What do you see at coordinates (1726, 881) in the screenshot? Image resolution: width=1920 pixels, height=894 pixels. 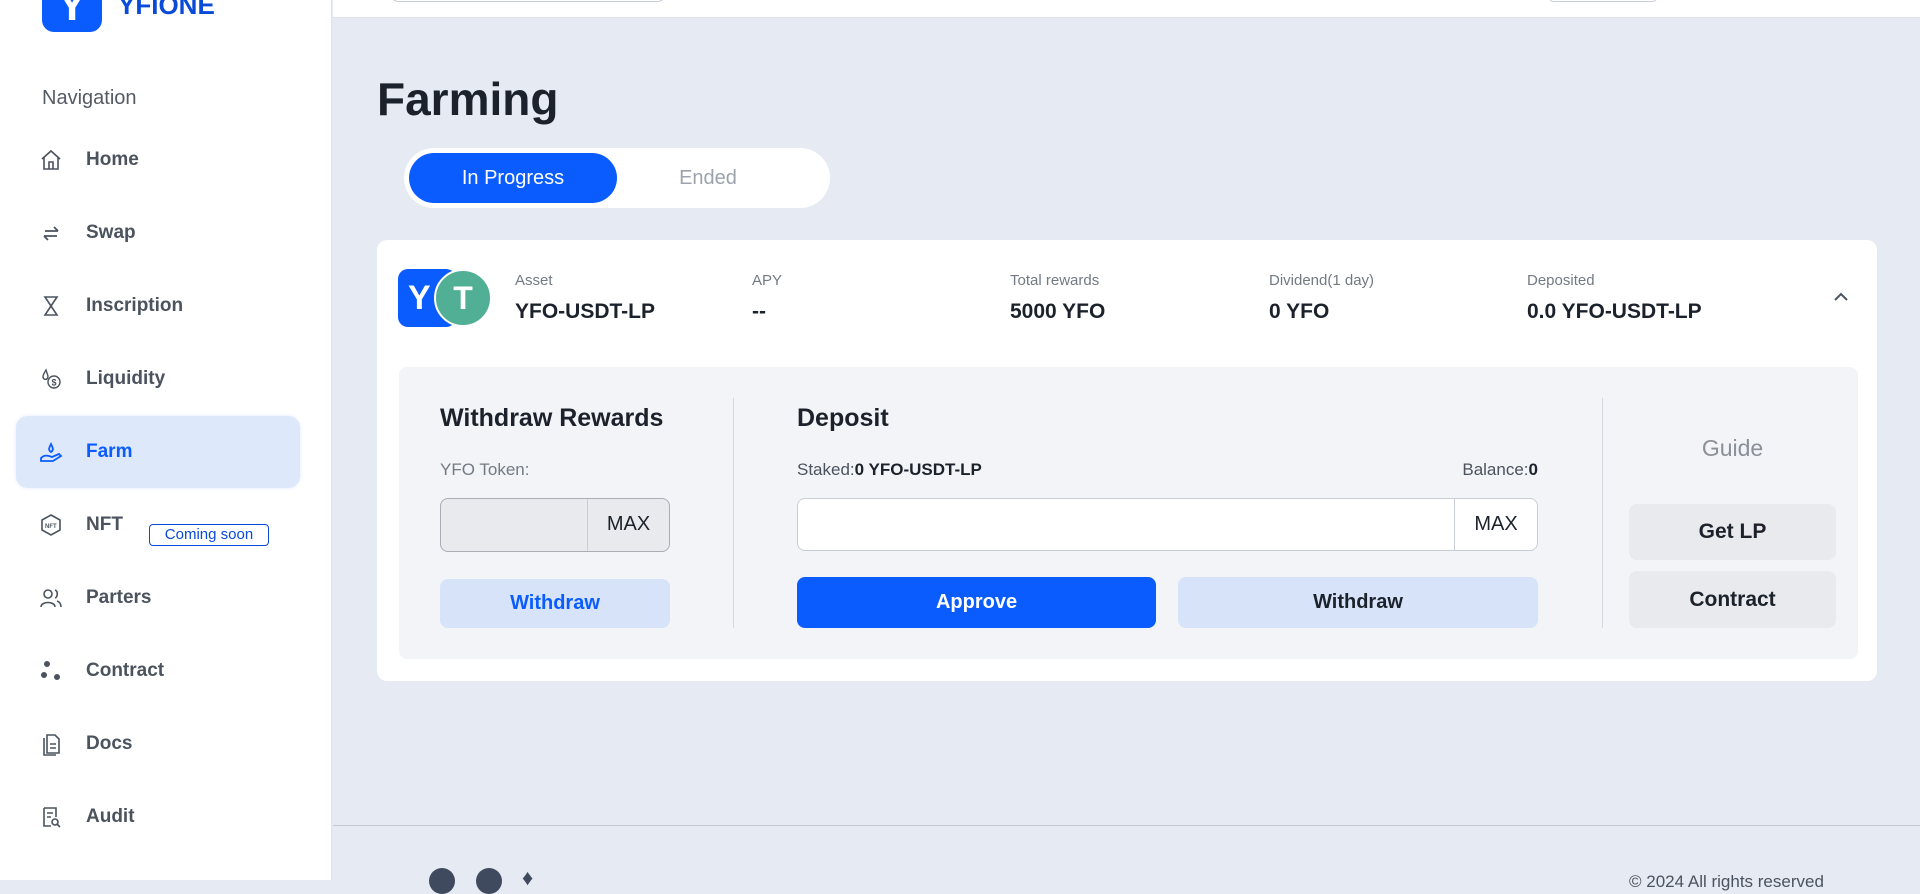 I see `copyright: © 2024 All rights reserved` at bounding box center [1726, 881].